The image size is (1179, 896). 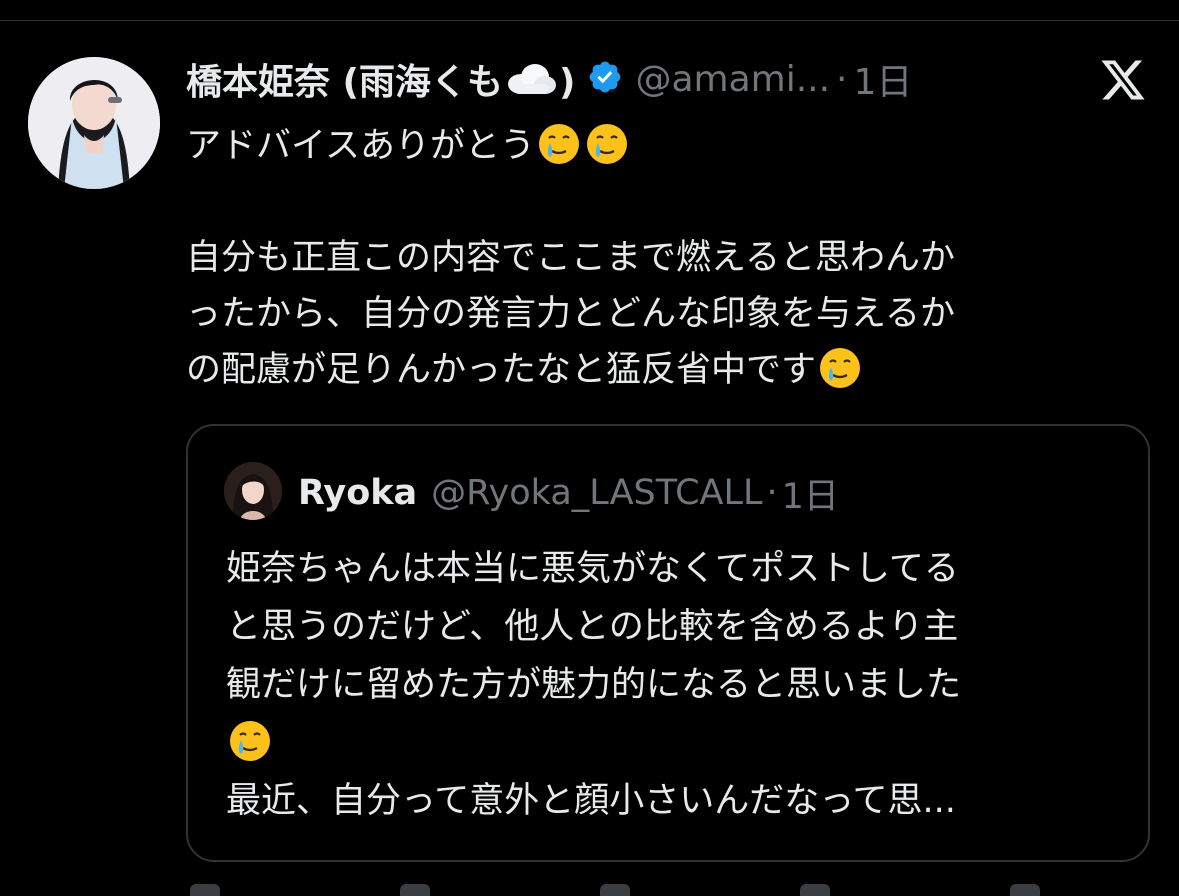 What do you see at coordinates (570, 314) in the screenshot?
I see `post-line: ったから、自分の発言力とどんな印象を与えるか` at bounding box center [570, 314].